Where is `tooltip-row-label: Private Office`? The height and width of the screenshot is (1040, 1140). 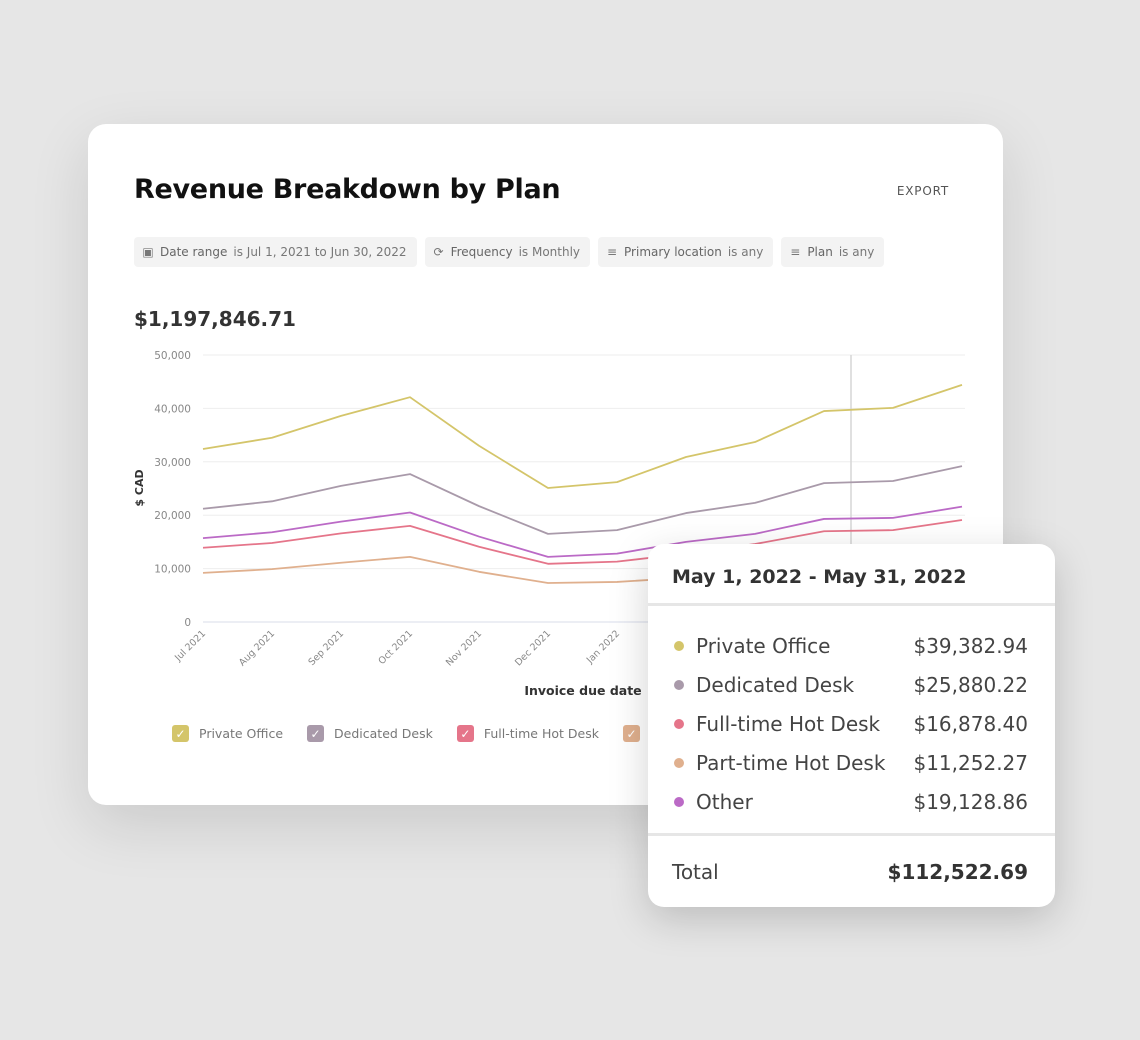
tooltip-row-label: Private Office is located at coordinates (763, 645).